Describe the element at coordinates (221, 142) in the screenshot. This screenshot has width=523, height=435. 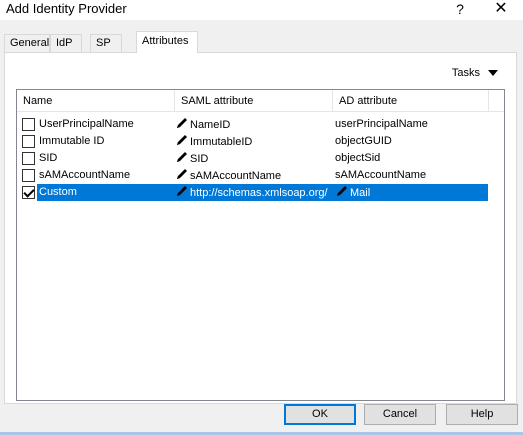
I see `saml-attribute-text: ImmutableID` at that location.